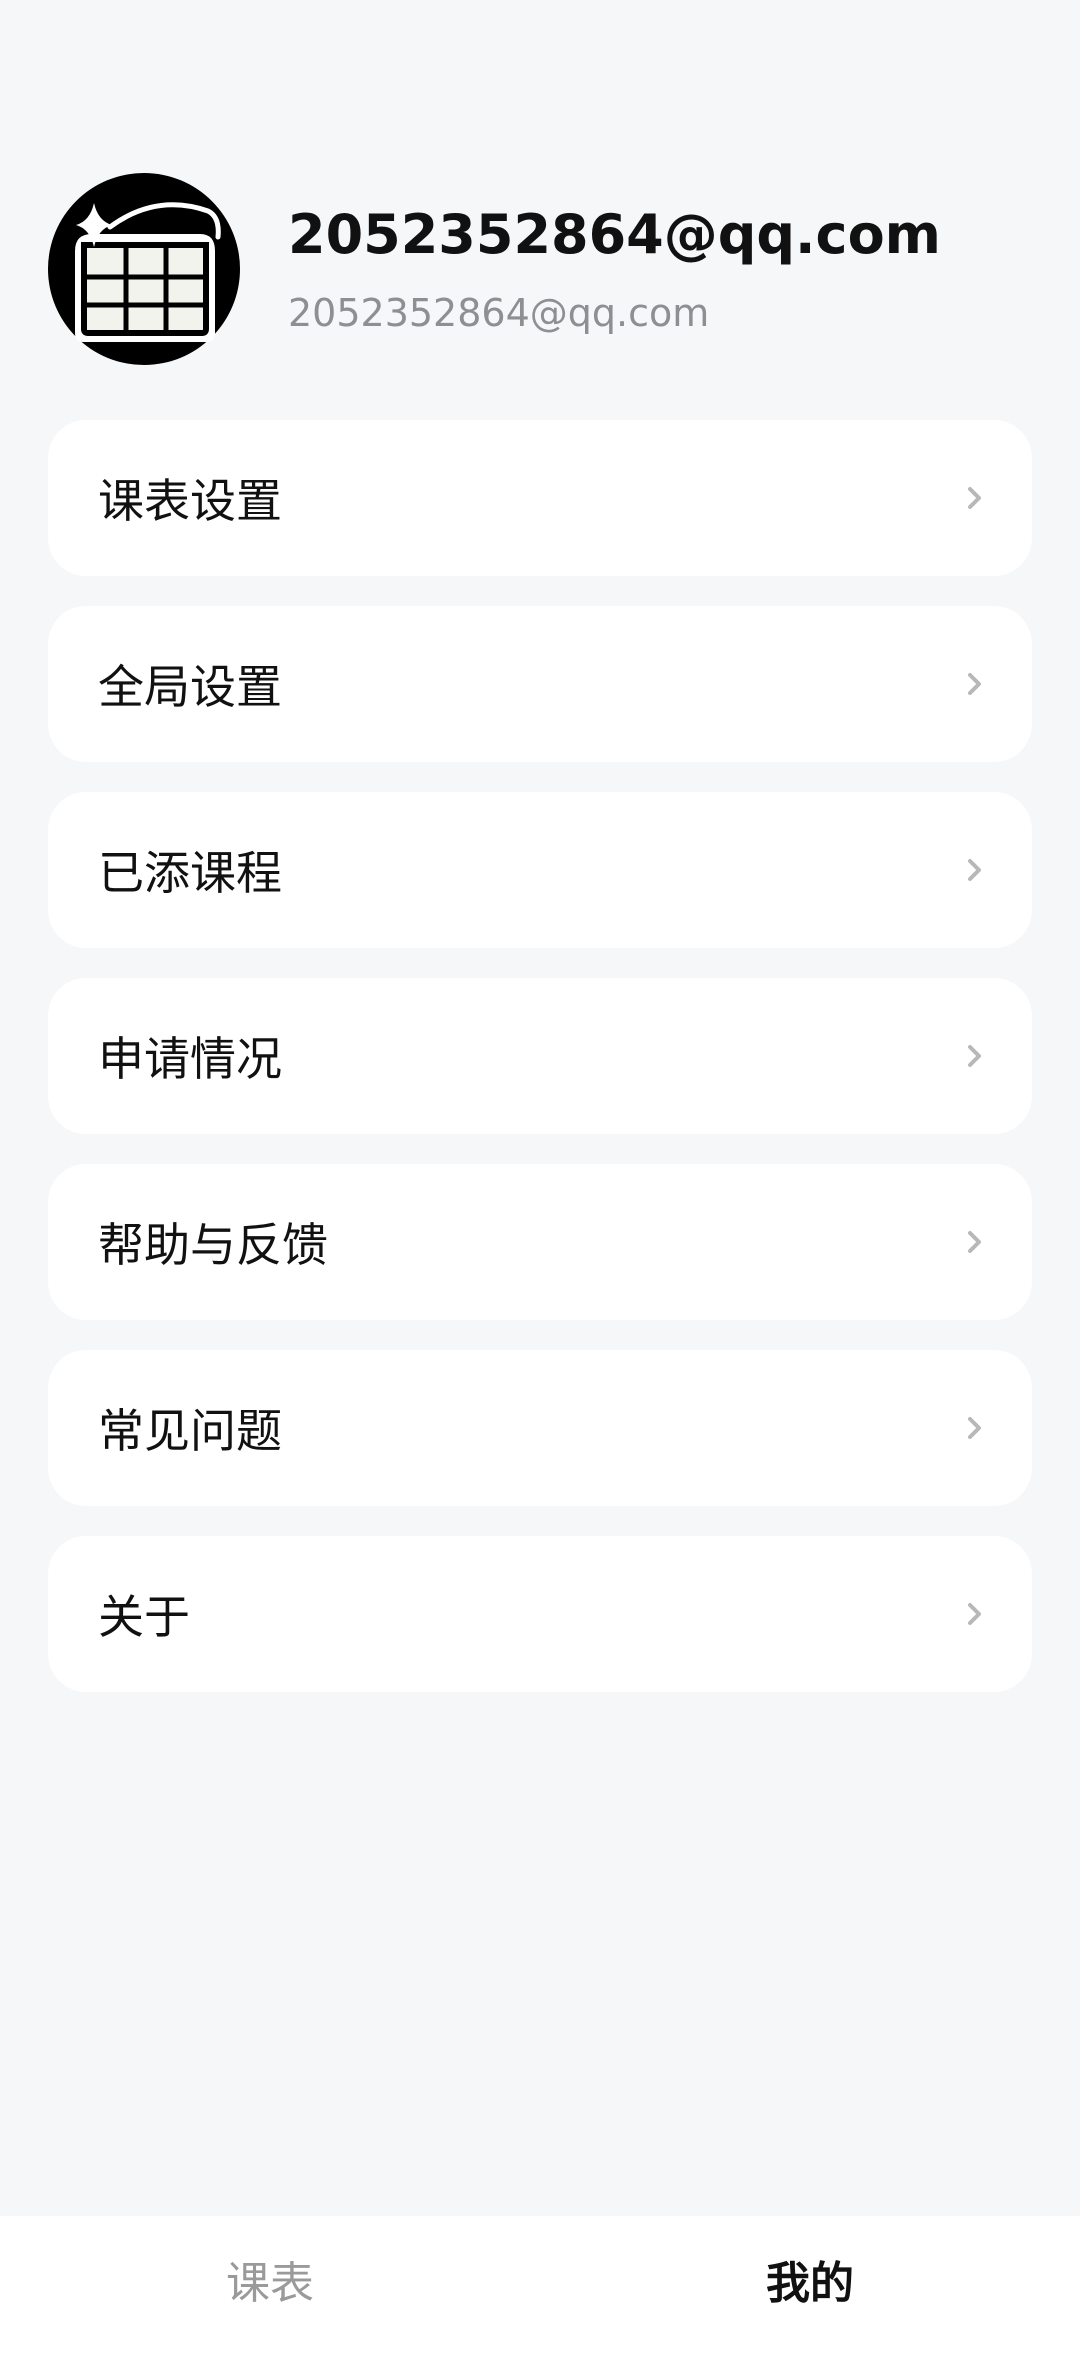  Describe the element at coordinates (614, 234) in the screenshot. I see `profile-name: 2052352864@qq.com` at that location.